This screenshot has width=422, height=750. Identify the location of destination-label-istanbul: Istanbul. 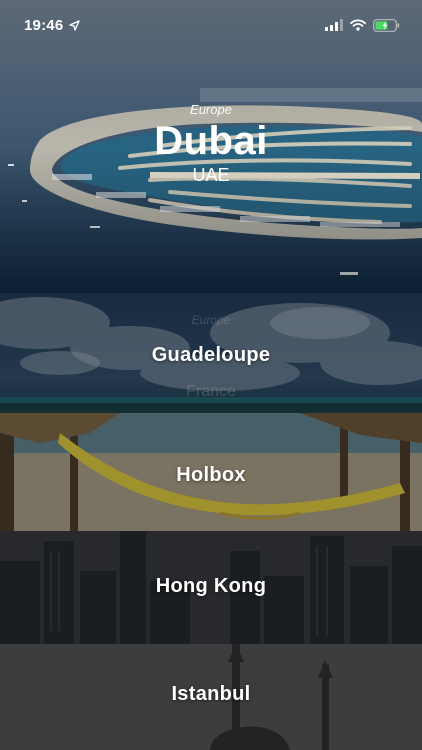
(211, 693).